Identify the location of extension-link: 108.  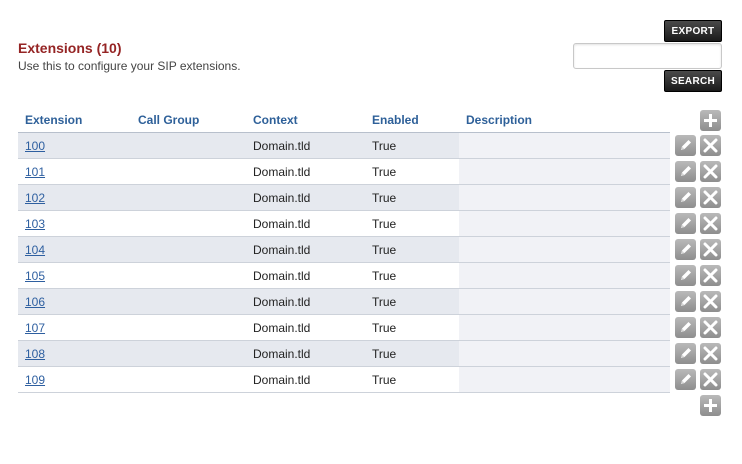
(35, 354).